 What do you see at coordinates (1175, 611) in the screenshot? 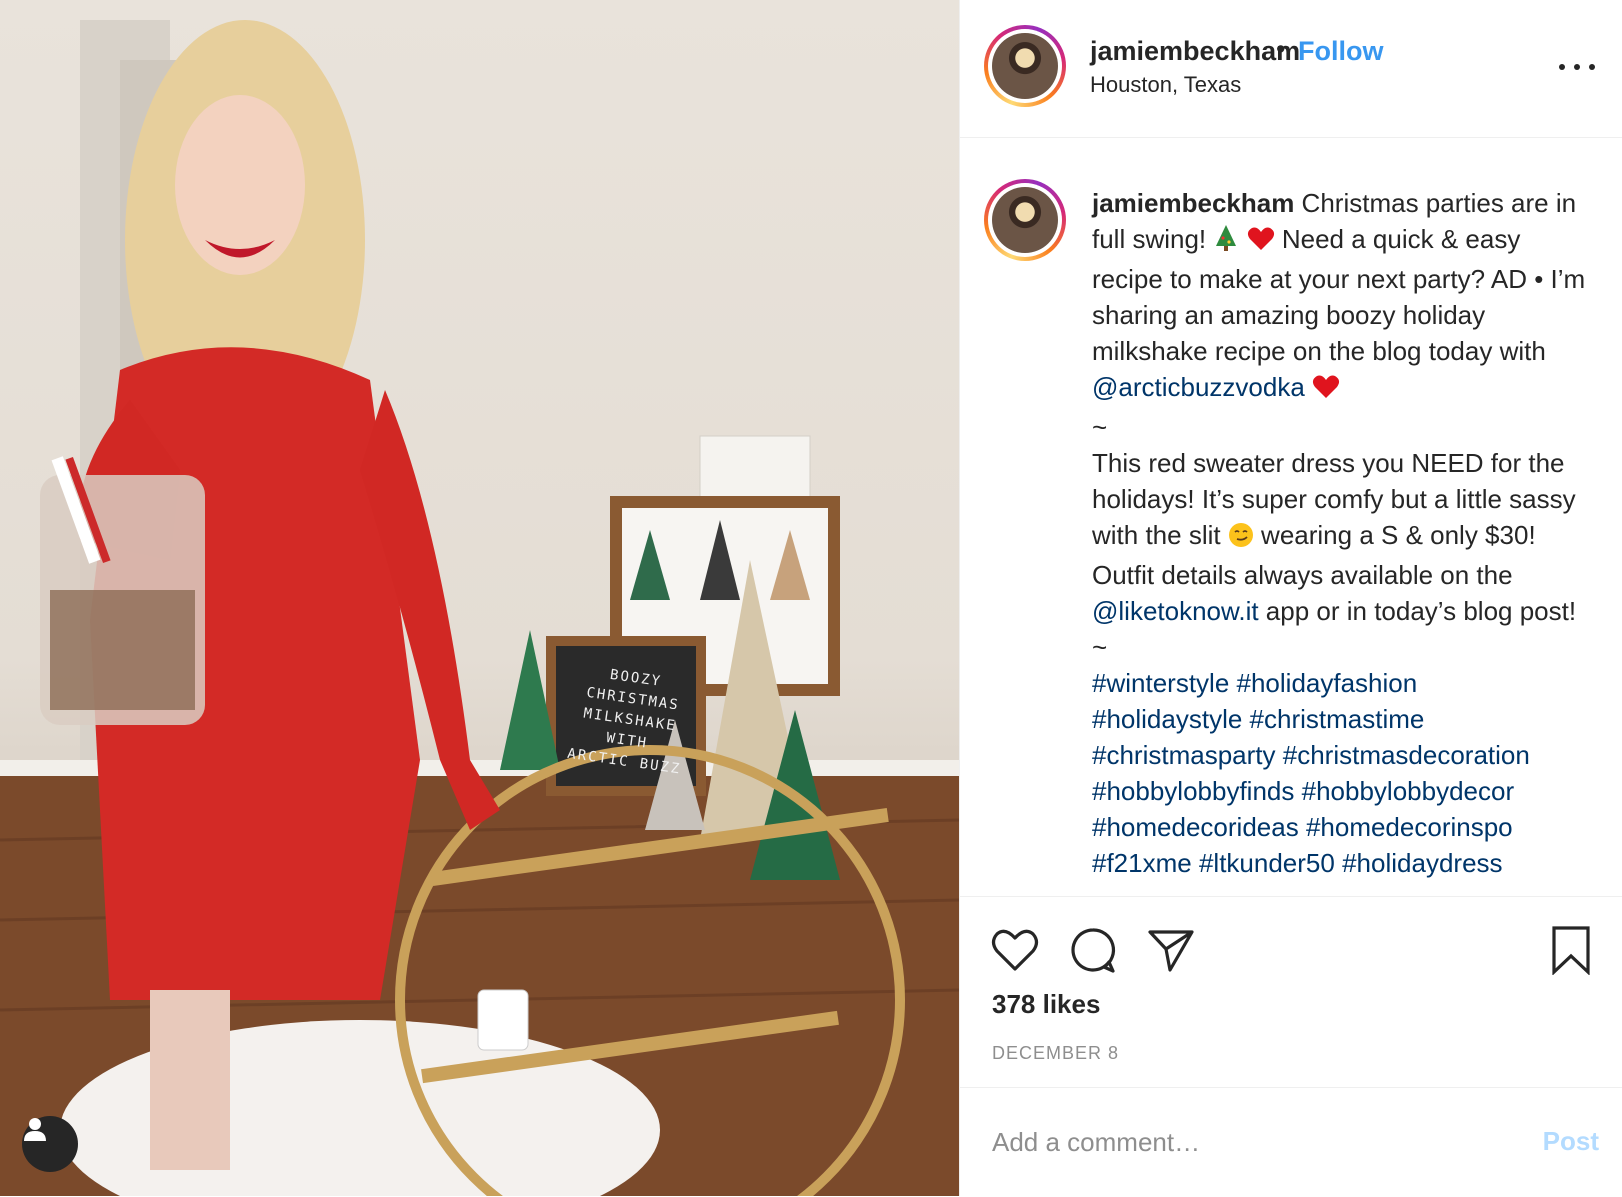
I see `mention-liketoknow: @liketoknow.it` at bounding box center [1175, 611].